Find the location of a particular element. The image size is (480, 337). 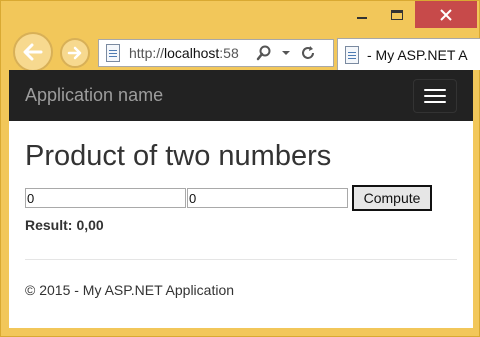

back-button is located at coordinates (33, 52).